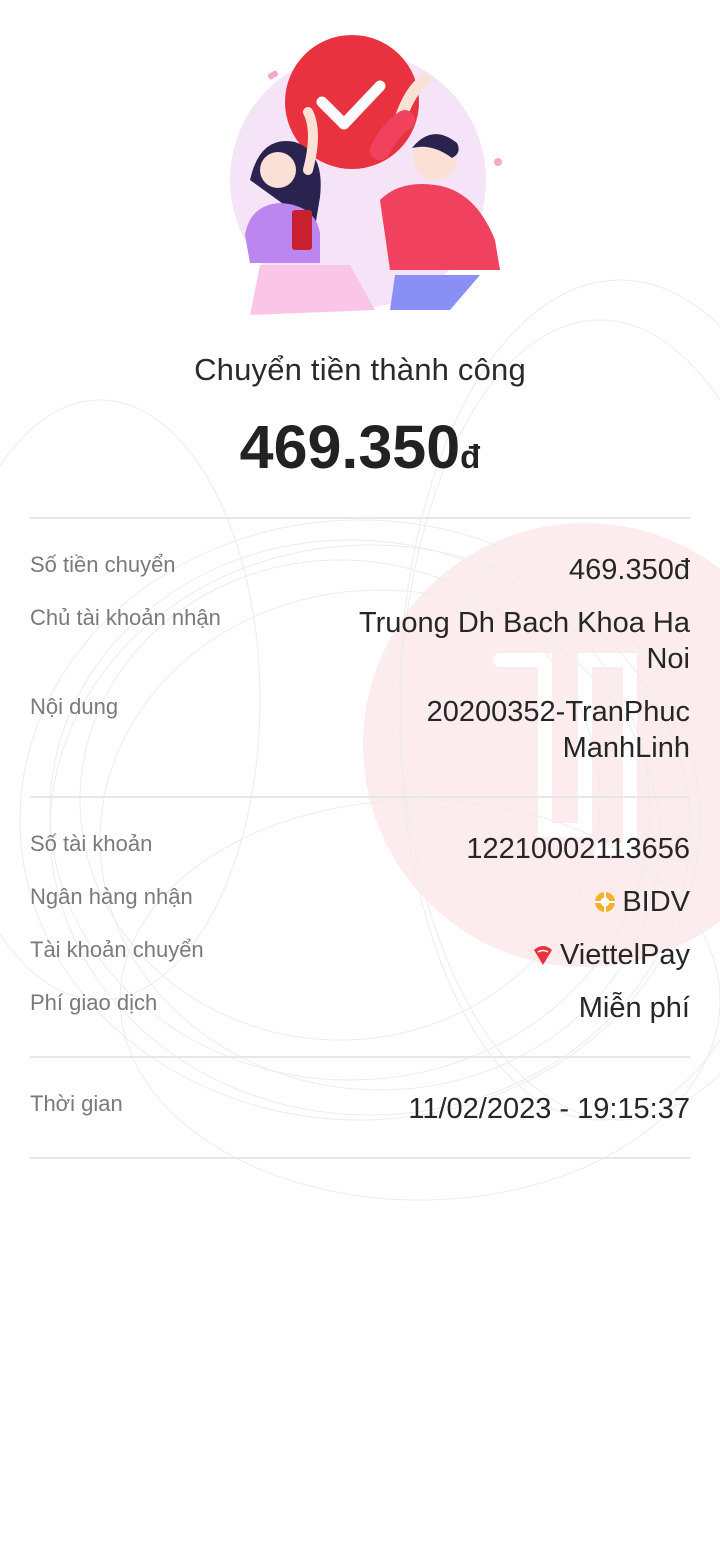 This screenshot has width=720, height=1559. Describe the element at coordinates (510, 641) in the screenshot. I see `recipient-value: Truong Dh Bach Khoa Ha Noi` at that location.